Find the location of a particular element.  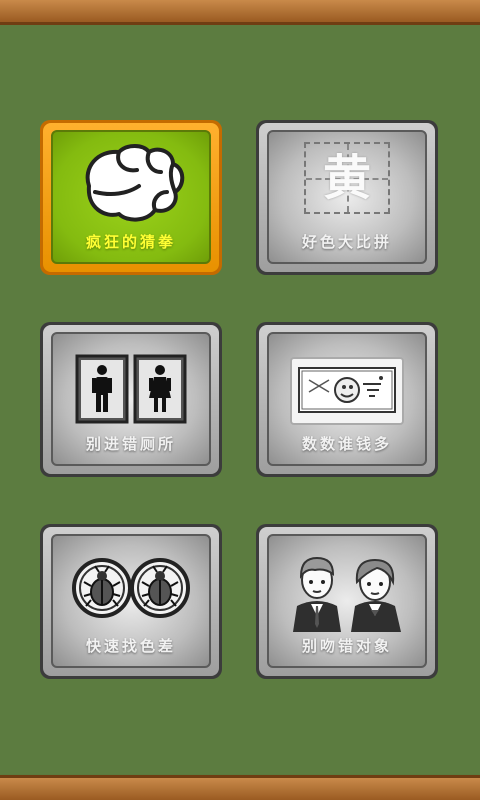

beetle-coins-icon is located at coordinates (131, 588).